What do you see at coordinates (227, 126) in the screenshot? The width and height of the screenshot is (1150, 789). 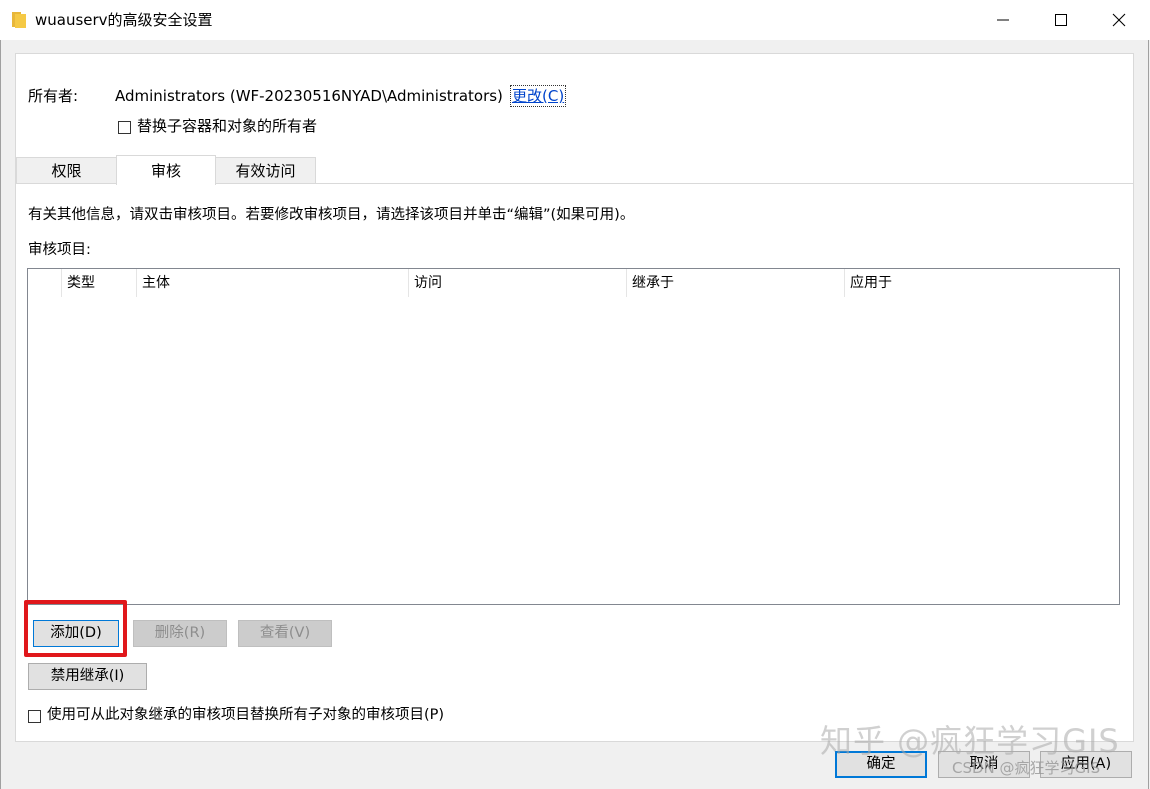 I see `replace-owner-label: 替换子容器和对象的所有者` at bounding box center [227, 126].